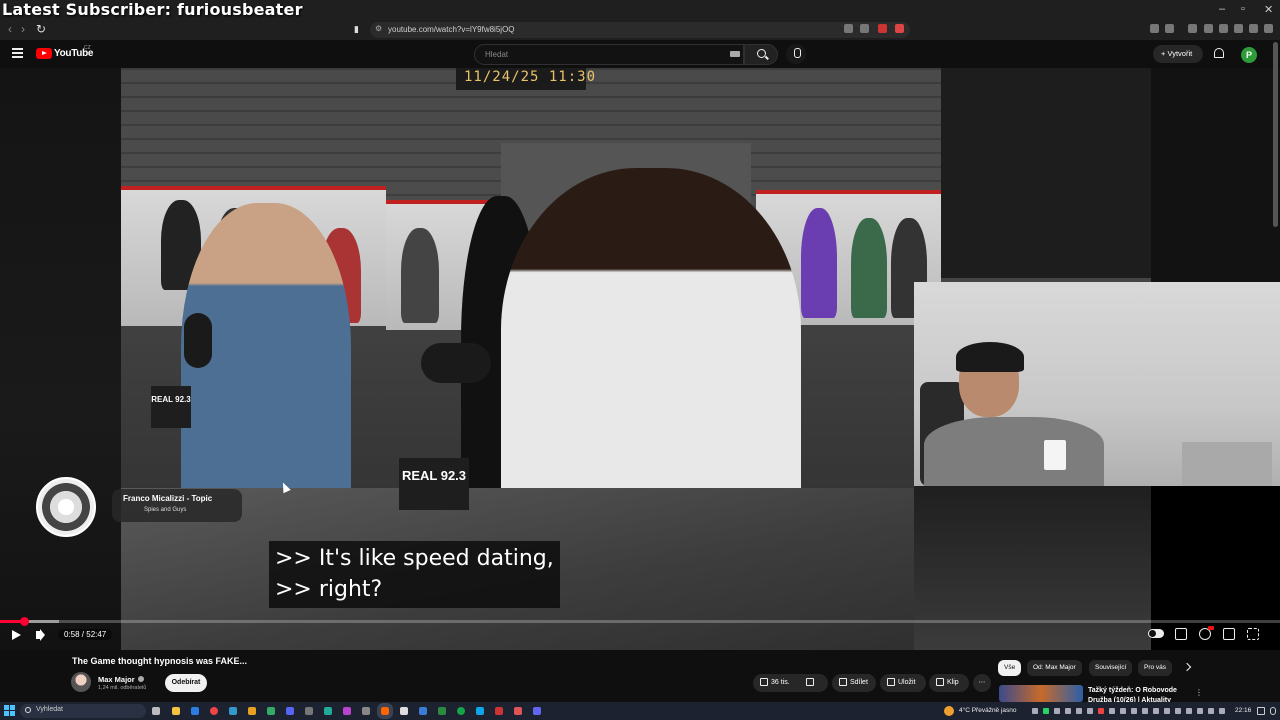  I want to click on more-actions-button: ⋯, so click(982, 683).